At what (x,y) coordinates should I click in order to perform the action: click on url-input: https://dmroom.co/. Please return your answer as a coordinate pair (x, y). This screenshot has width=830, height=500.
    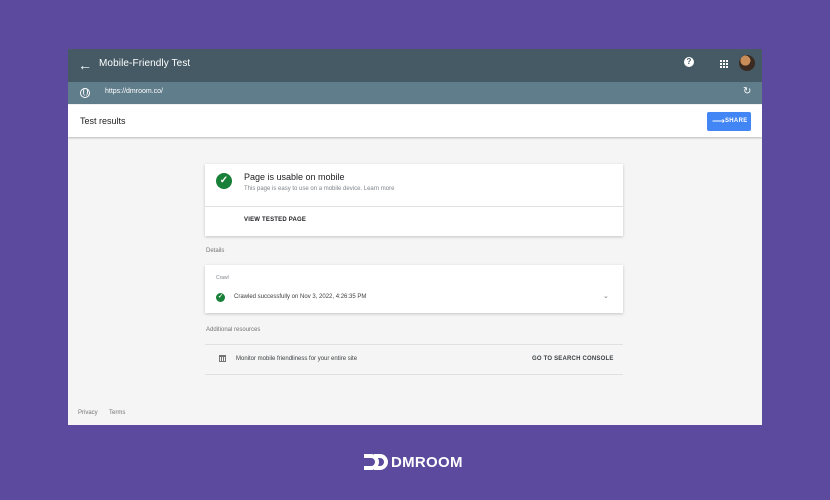
    Looking at the image, I should click on (134, 91).